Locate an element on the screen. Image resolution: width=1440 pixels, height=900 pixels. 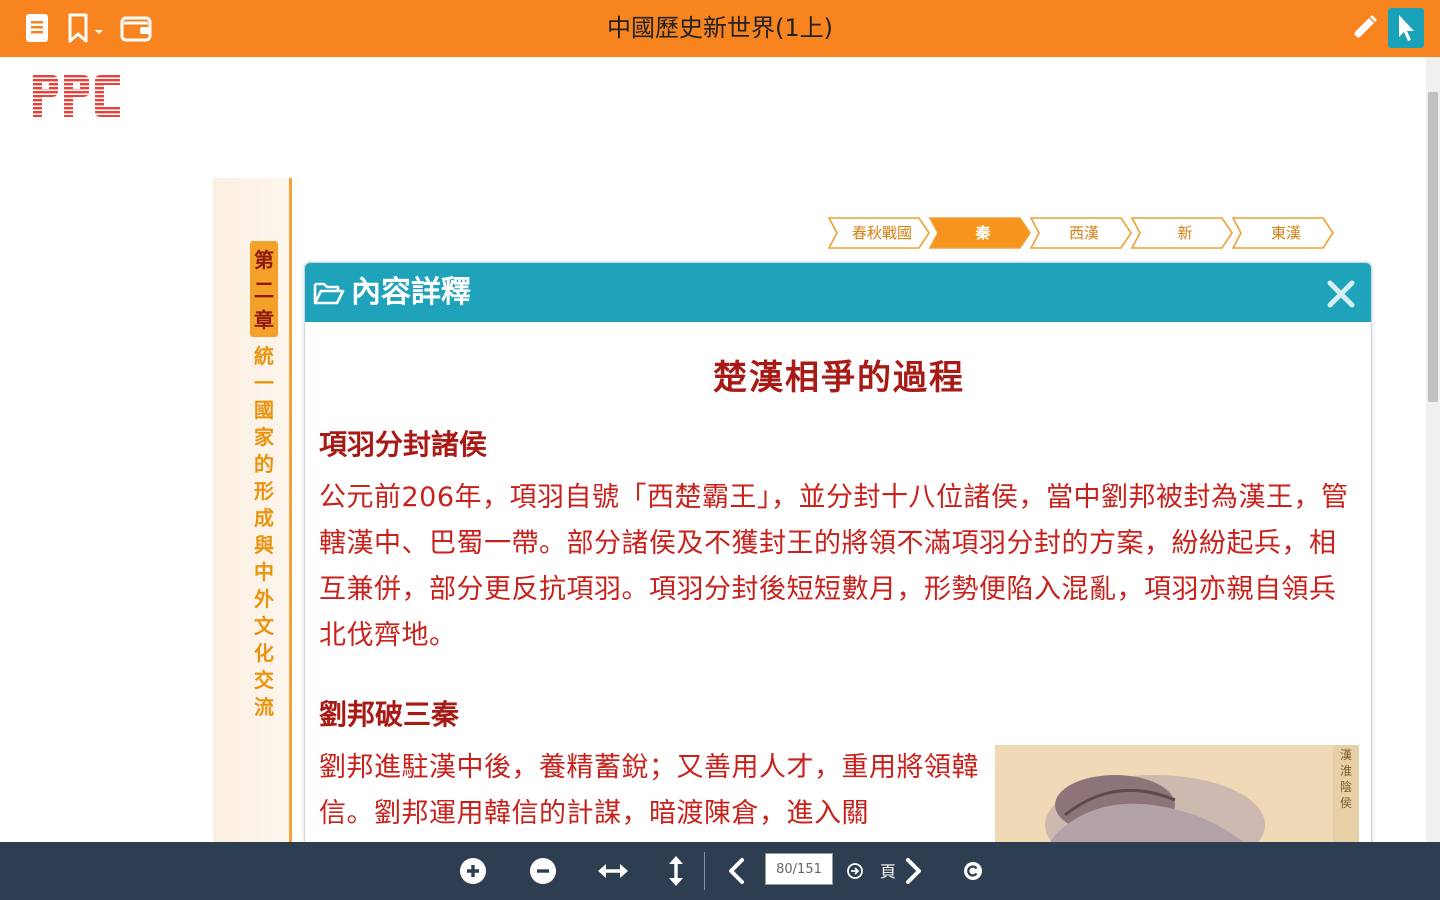
next-page-icon is located at coordinates (914, 871).